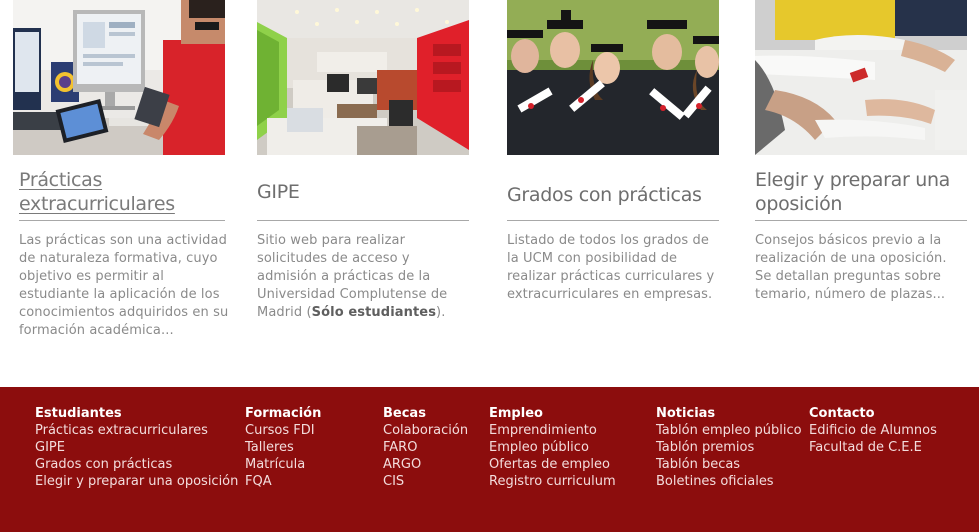  I want to click on card-title: GIPE, so click(362, 192).